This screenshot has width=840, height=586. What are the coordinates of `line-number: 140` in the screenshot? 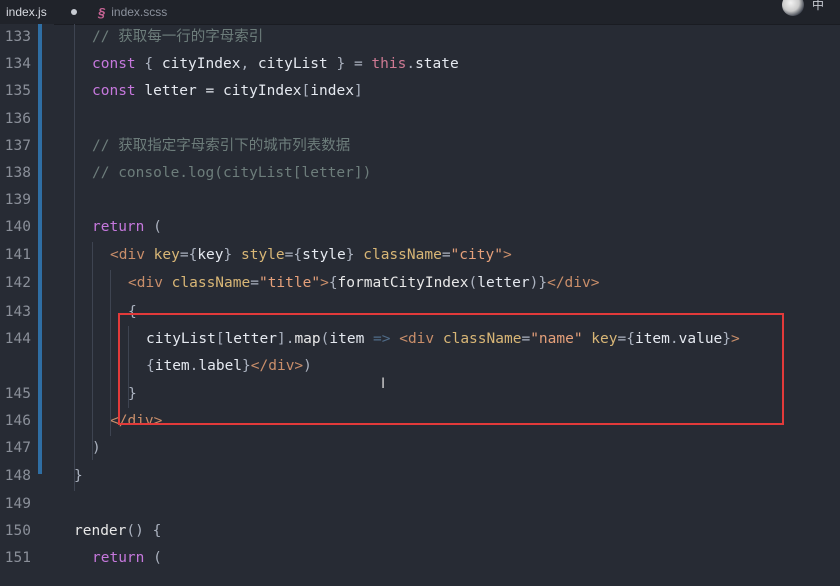 It's located at (17, 227).